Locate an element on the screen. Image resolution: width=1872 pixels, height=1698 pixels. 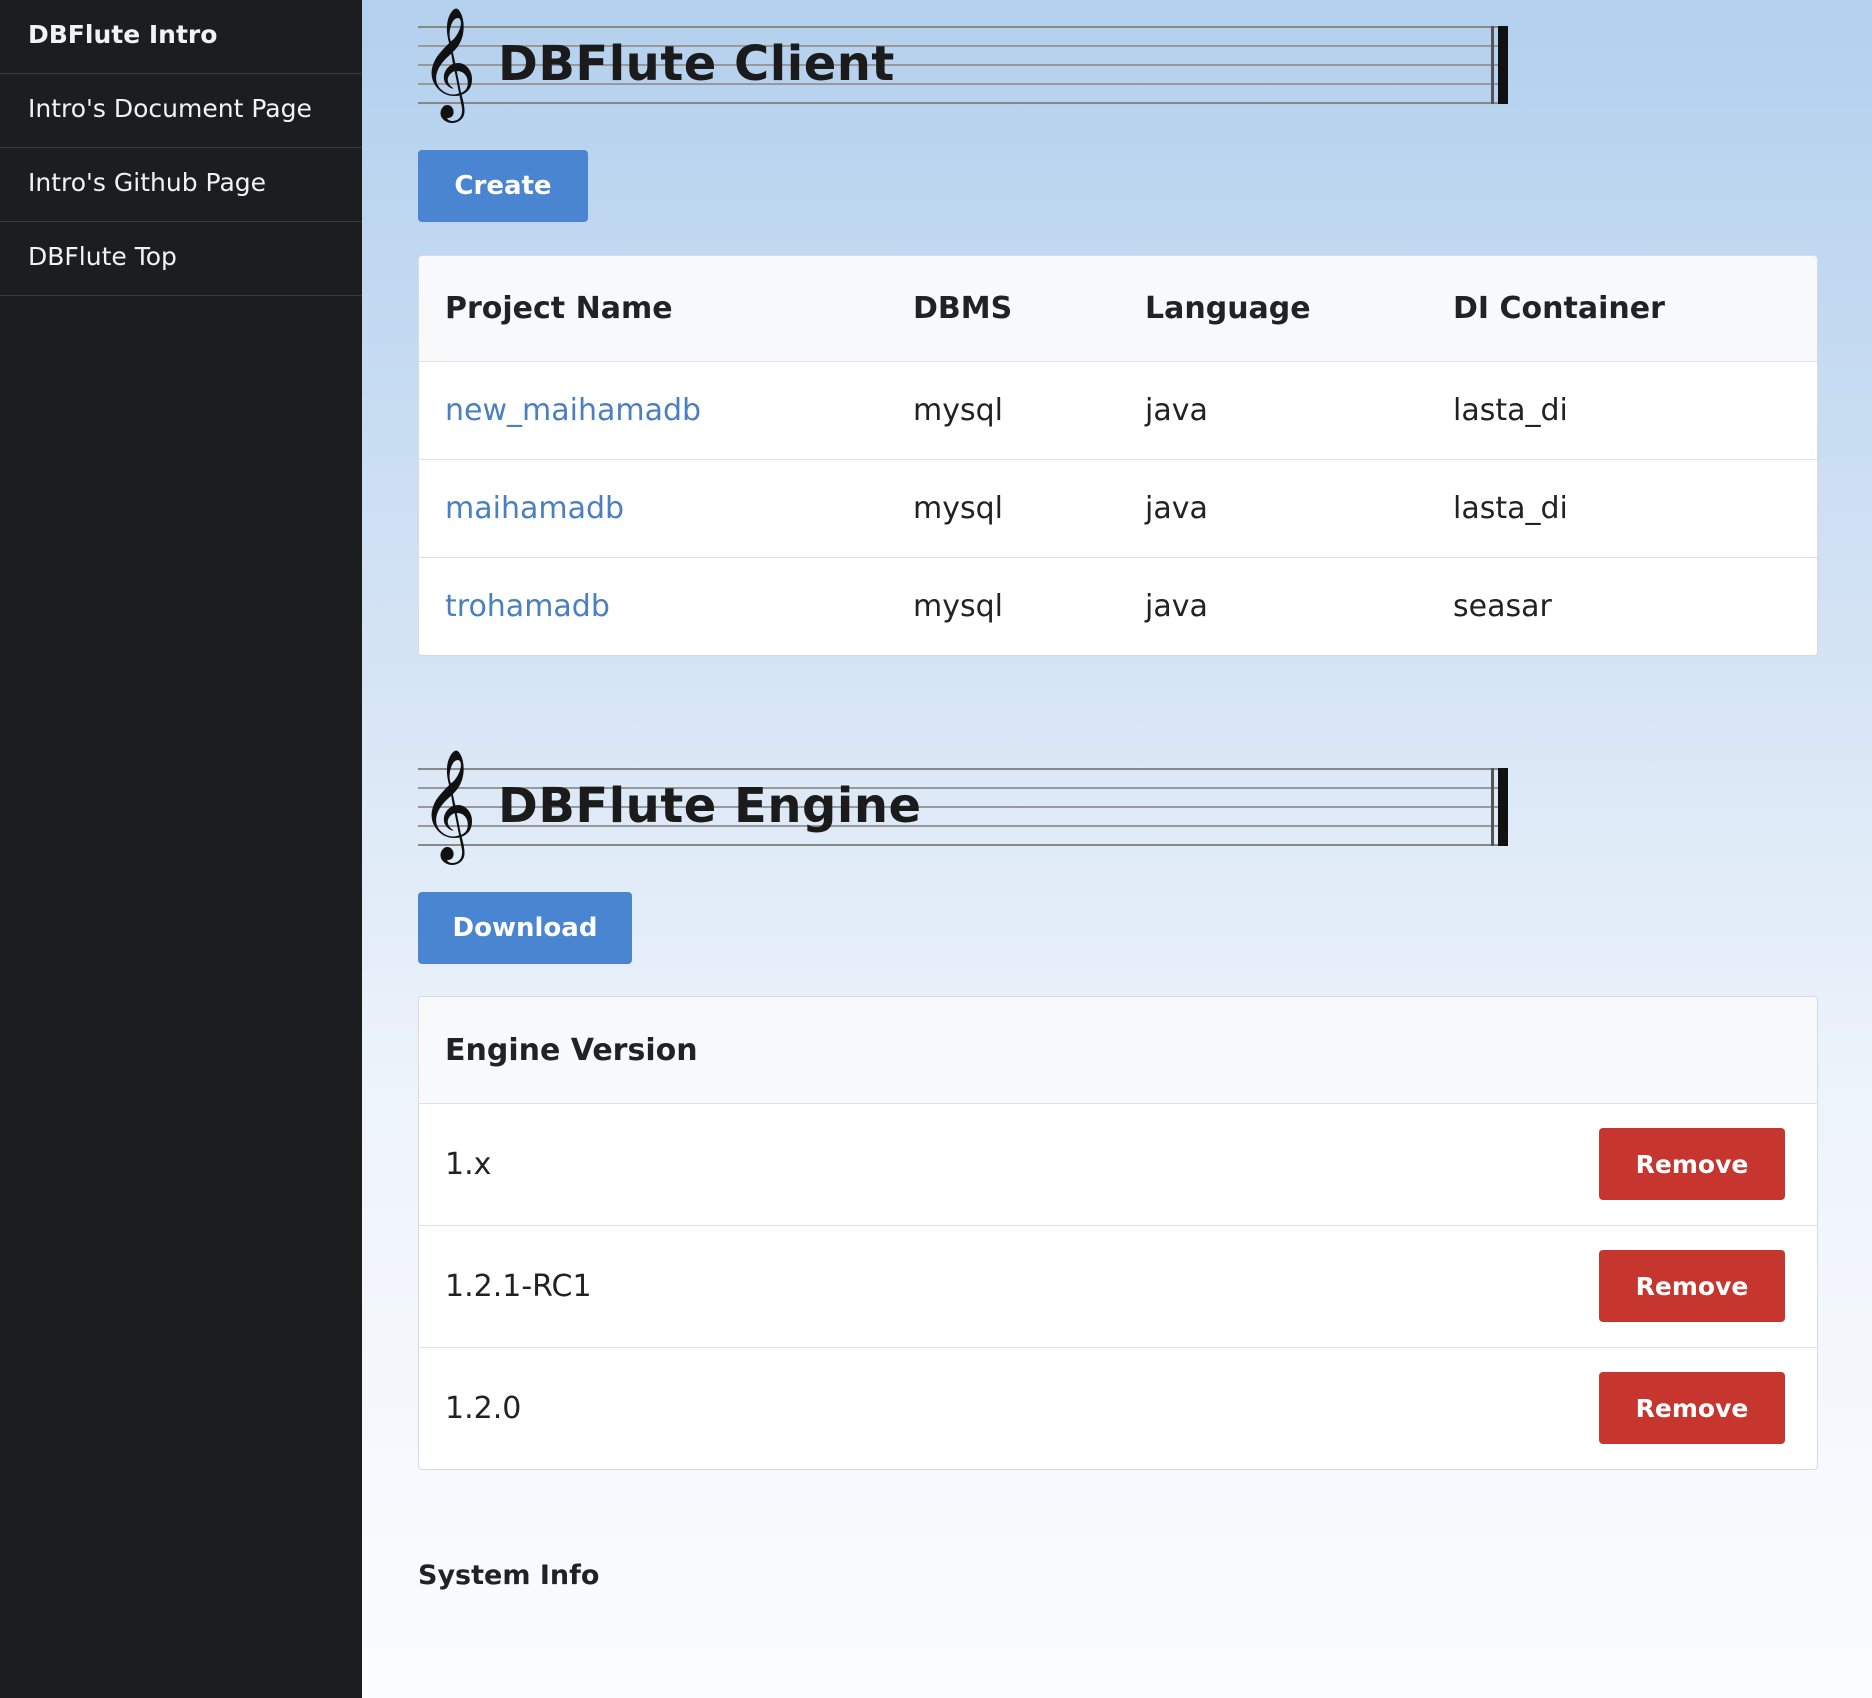
client-section-title: DBFlute Client is located at coordinates (696, 64).